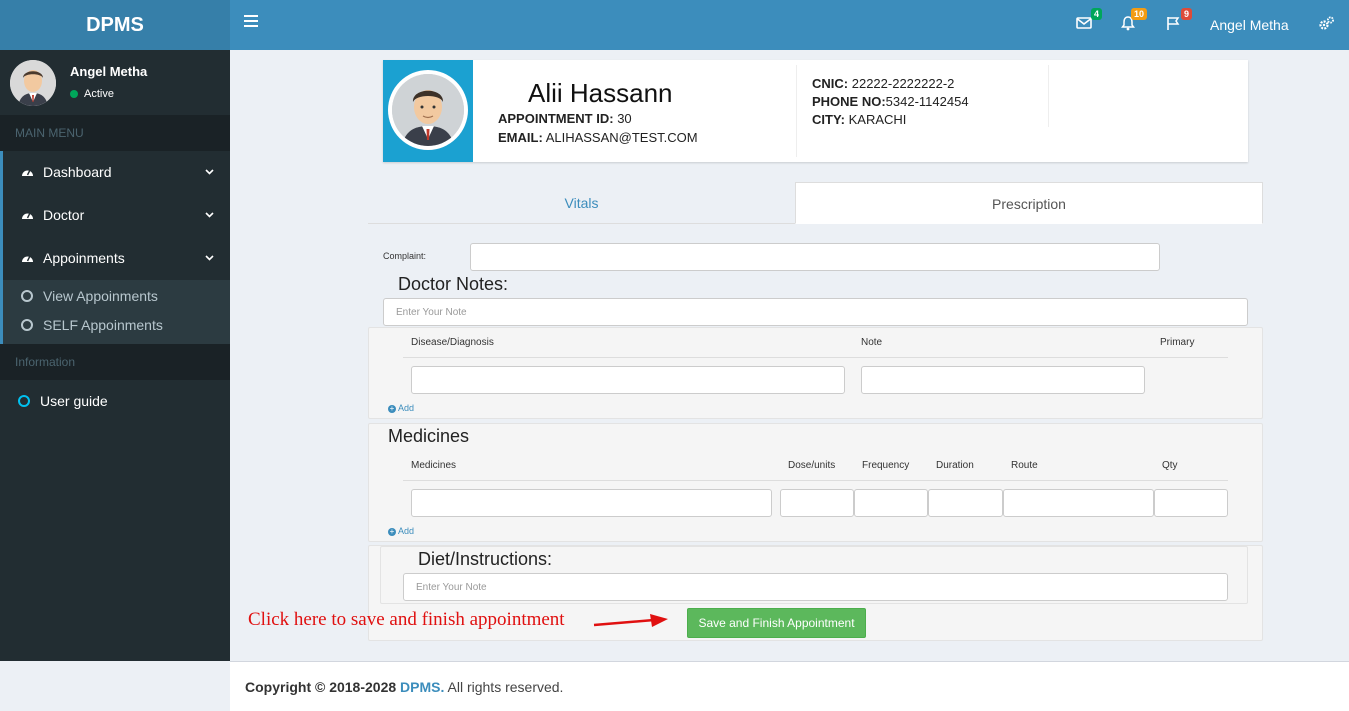  Describe the element at coordinates (927, 101) in the screenshot. I see `phone-value: 5342-1142454` at that location.